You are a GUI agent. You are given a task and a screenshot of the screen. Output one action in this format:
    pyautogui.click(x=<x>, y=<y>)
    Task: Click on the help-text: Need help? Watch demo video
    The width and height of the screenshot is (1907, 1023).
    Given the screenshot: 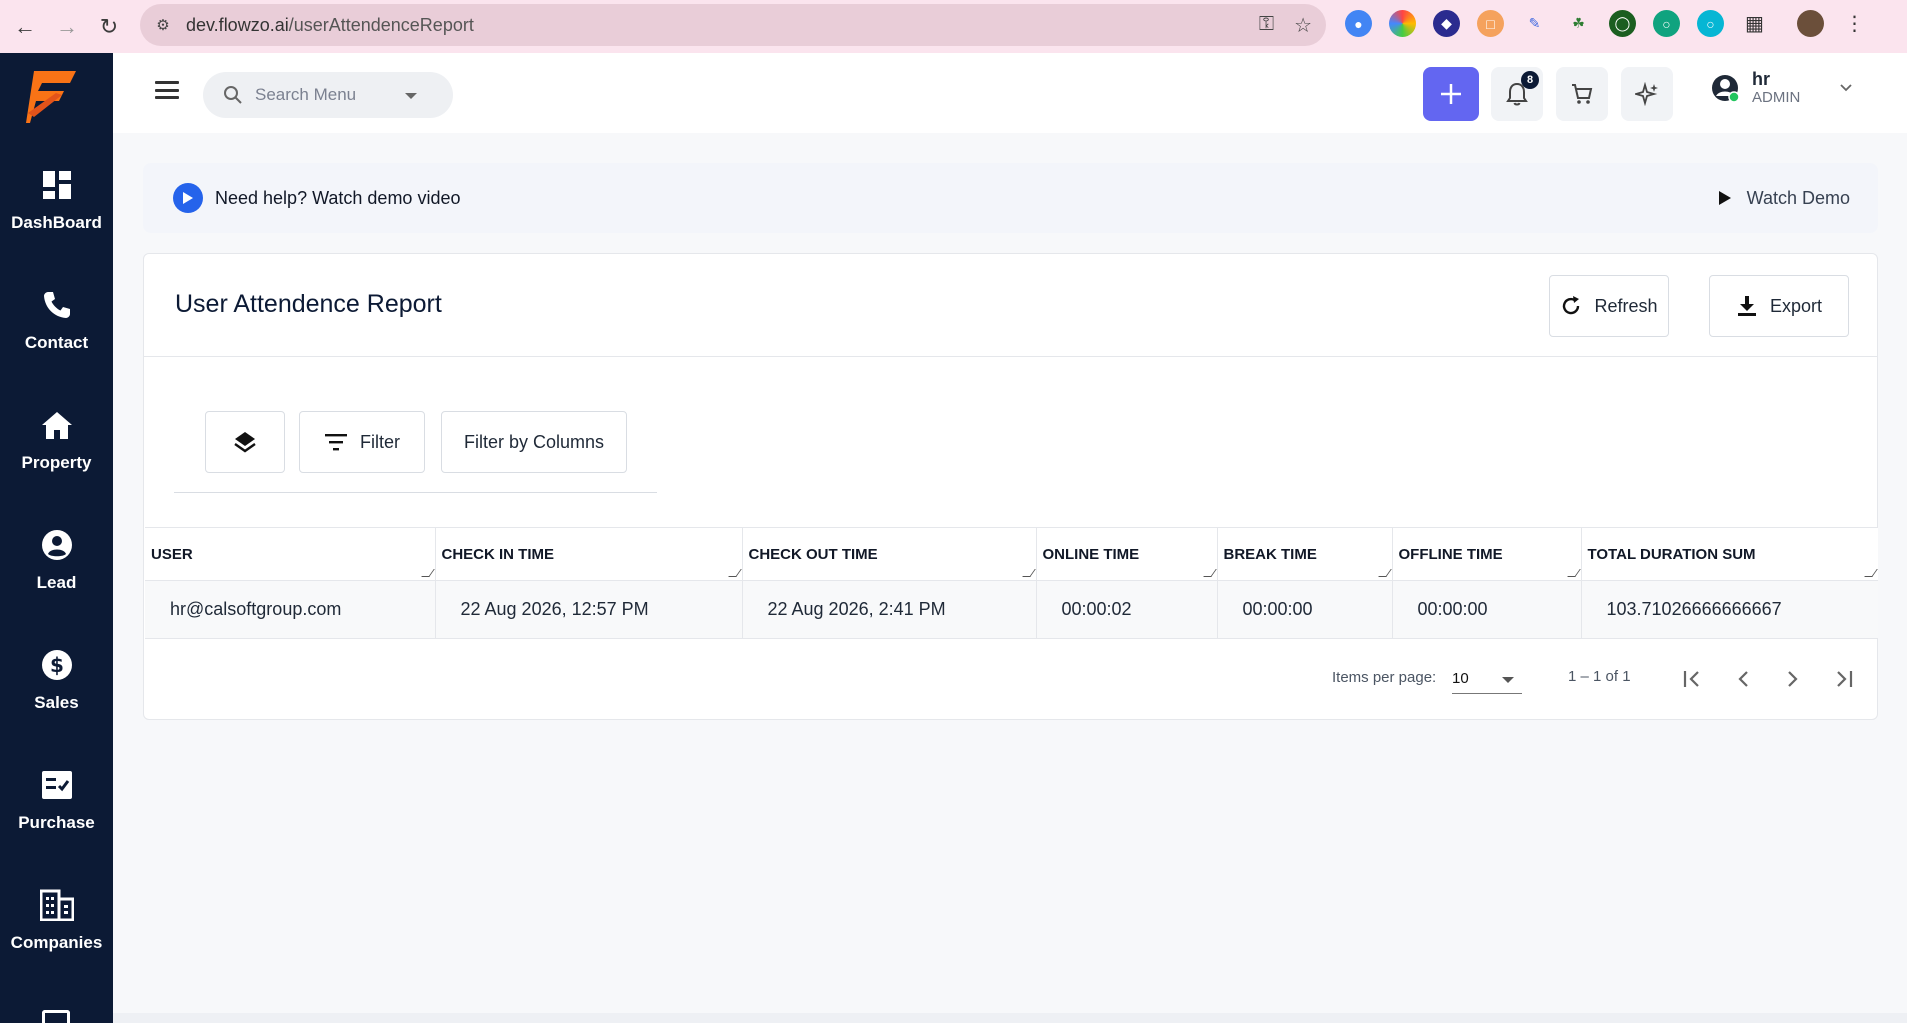 What is the action you would take?
    pyautogui.click(x=338, y=197)
    